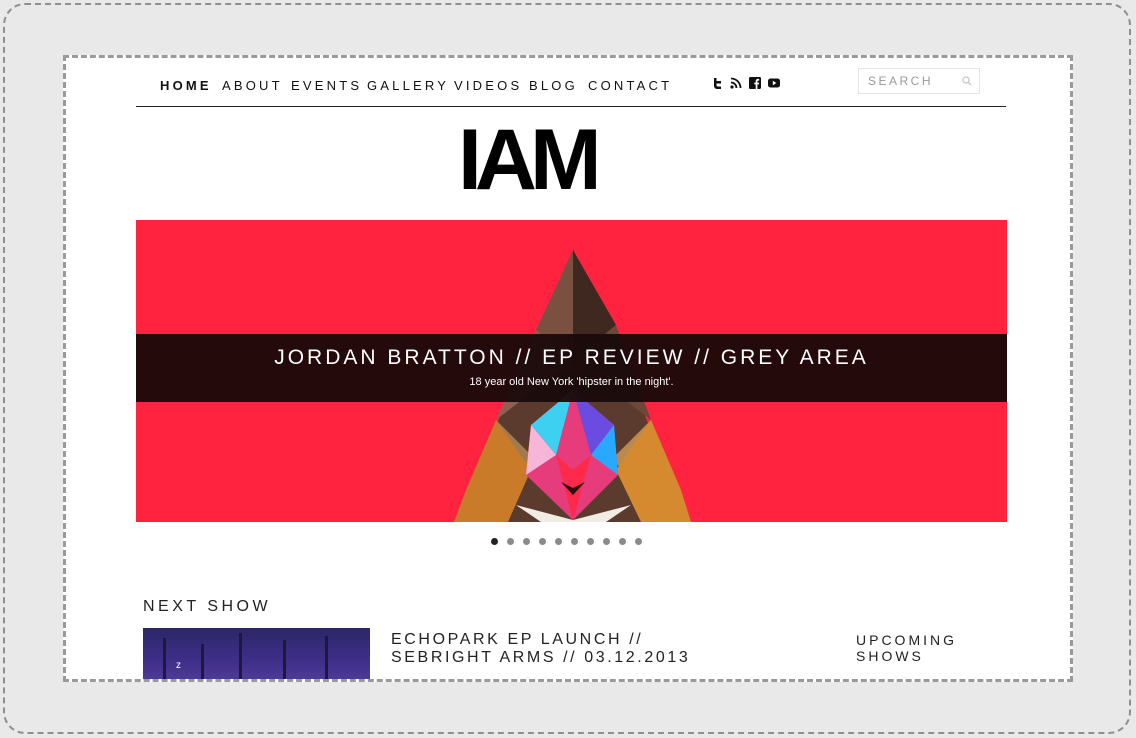 The image size is (1136, 738). What do you see at coordinates (408, 86) in the screenshot?
I see `nav-gallery: GALLERY` at bounding box center [408, 86].